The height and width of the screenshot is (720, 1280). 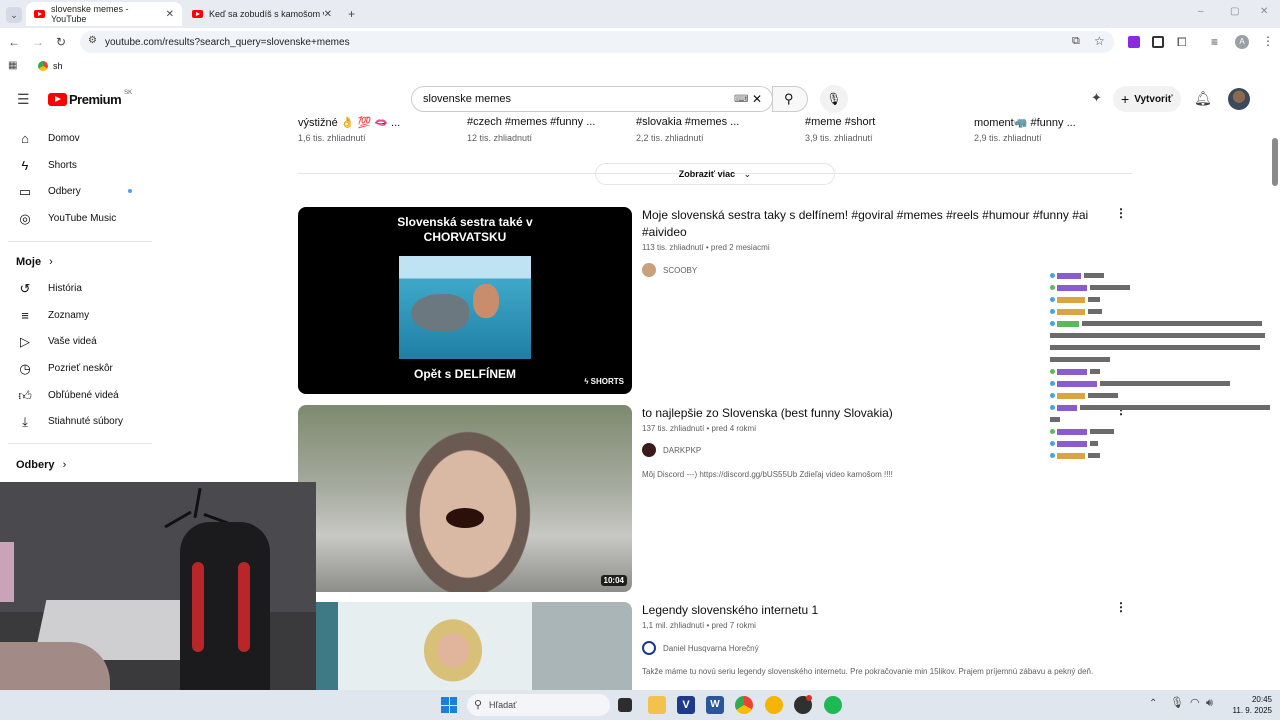 I want to click on bookmark-label: sh, so click(x=58, y=66).